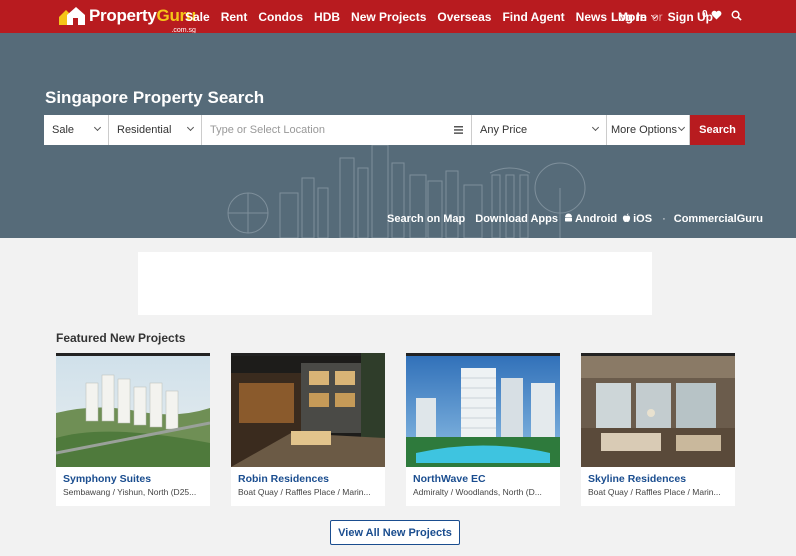  What do you see at coordinates (717, 130) in the screenshot?
I see `search-button: Search` at bounding box center [717, 130].